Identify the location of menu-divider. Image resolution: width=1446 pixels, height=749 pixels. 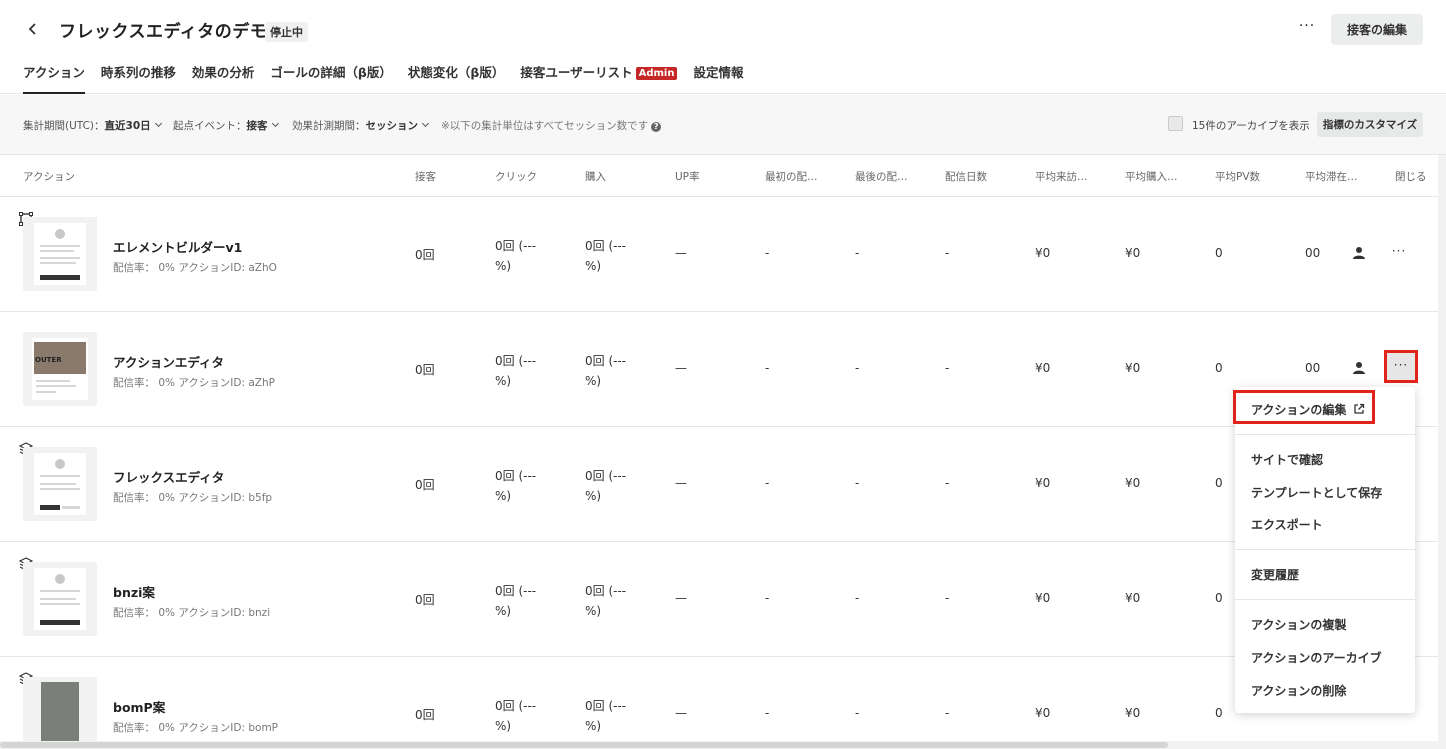
(1325, 549).